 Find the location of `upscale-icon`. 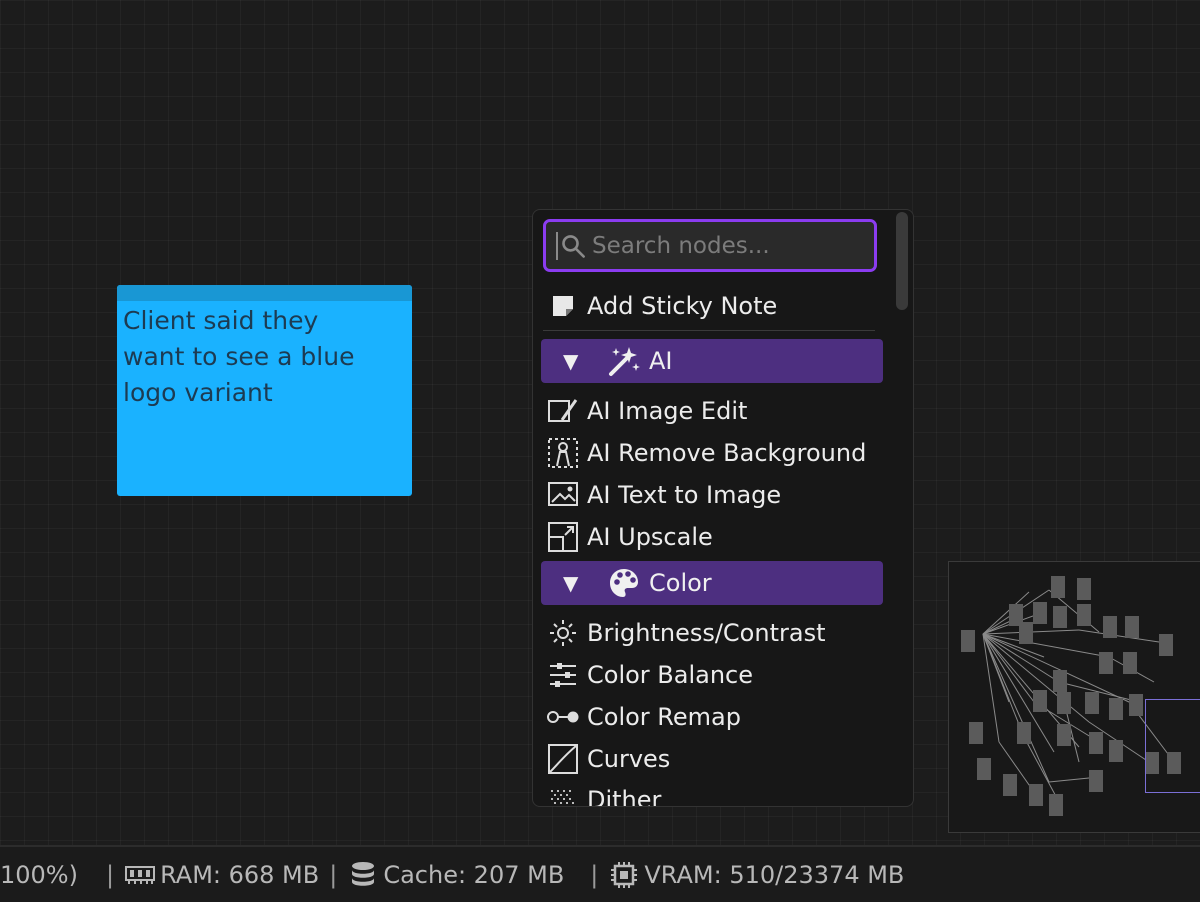

upscale-icon is located at coordinates (563, 537).